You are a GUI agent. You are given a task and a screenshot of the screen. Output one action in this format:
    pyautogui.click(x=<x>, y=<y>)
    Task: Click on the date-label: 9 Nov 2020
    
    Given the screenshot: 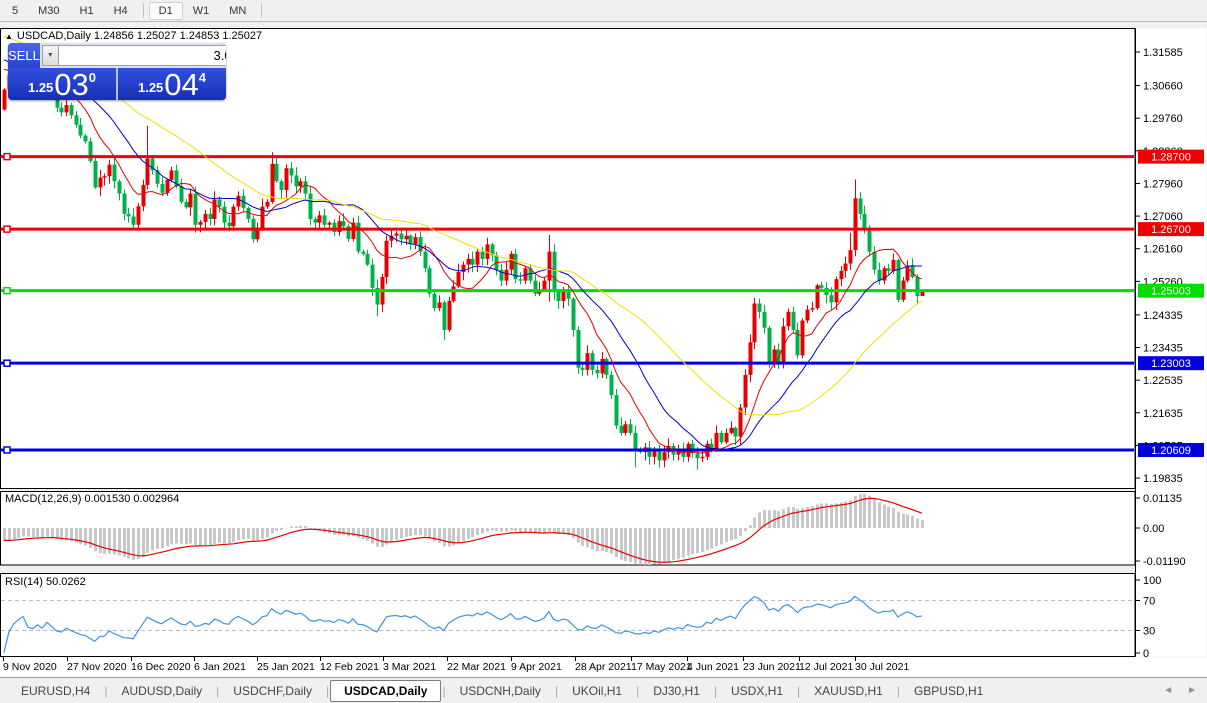 What is the action you would take?
    pyautogui.click(x=30, y=667)
    